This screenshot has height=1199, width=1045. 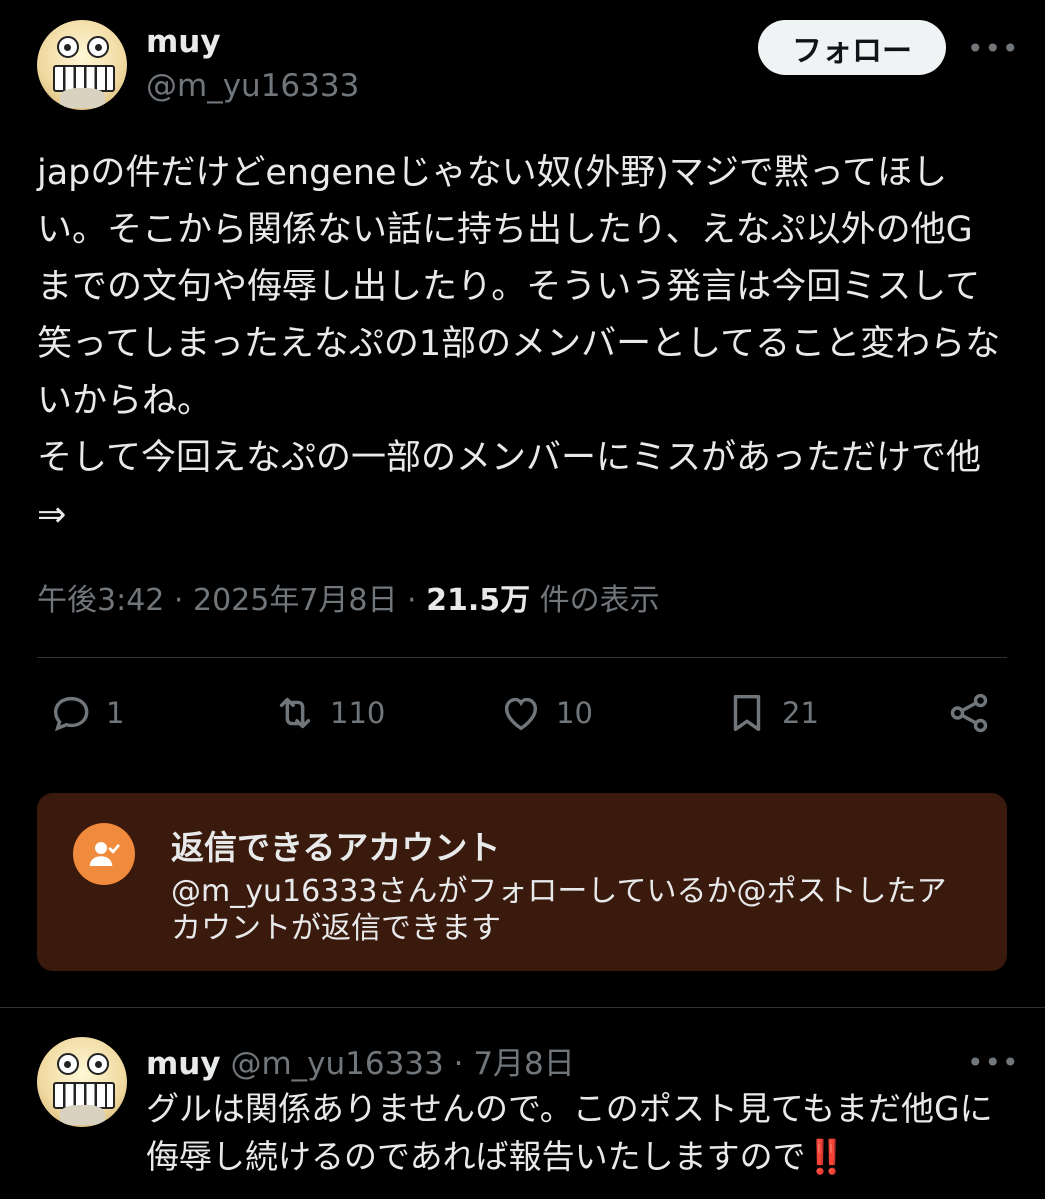 I want to click on reply-button: 1, so click(x=86, y=713).